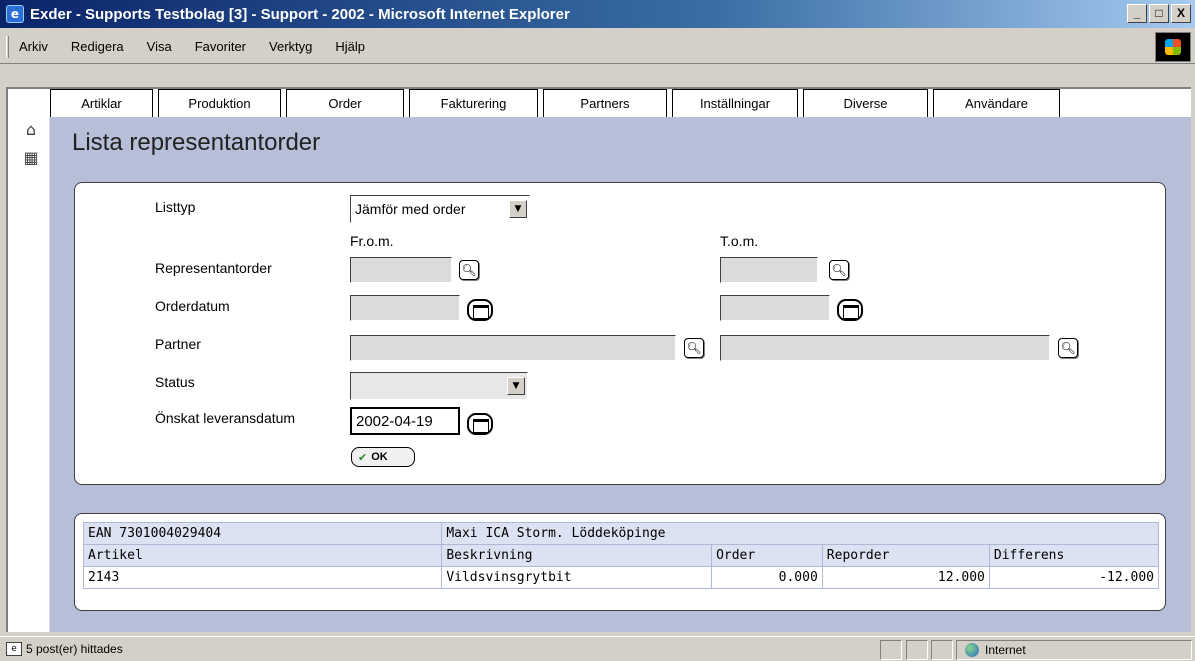  I want to click on from-label: Fr.o.m., so click(372, 241).